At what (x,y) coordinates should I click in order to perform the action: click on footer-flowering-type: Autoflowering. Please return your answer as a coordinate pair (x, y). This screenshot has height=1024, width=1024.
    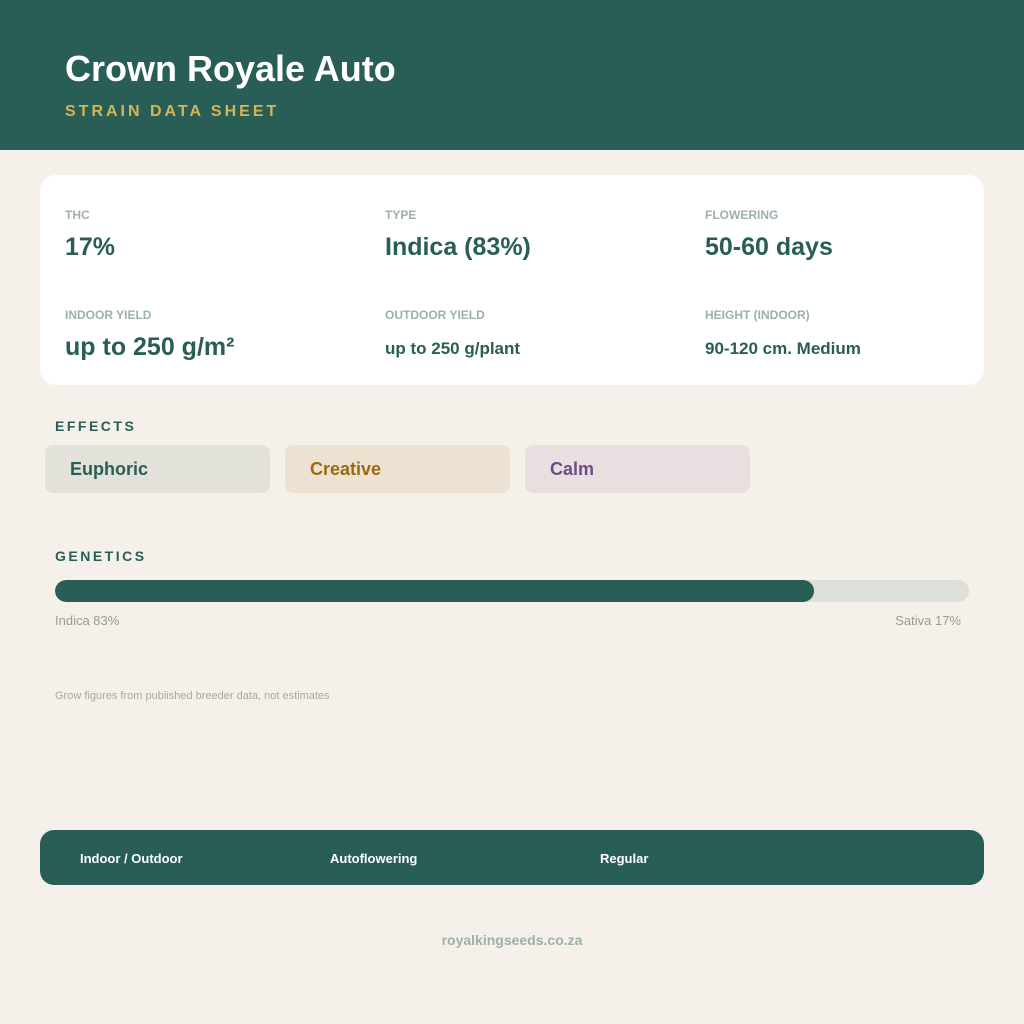
    Looking at the image, I should click on (374, 858).